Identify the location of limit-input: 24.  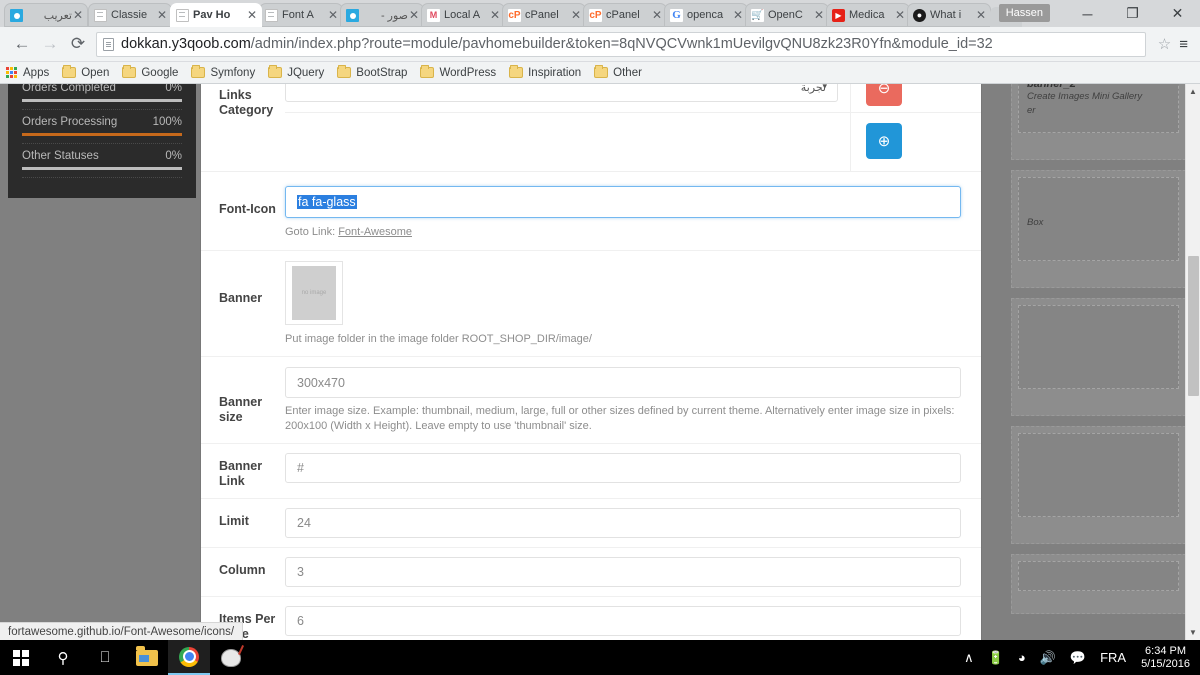
(623, 523).